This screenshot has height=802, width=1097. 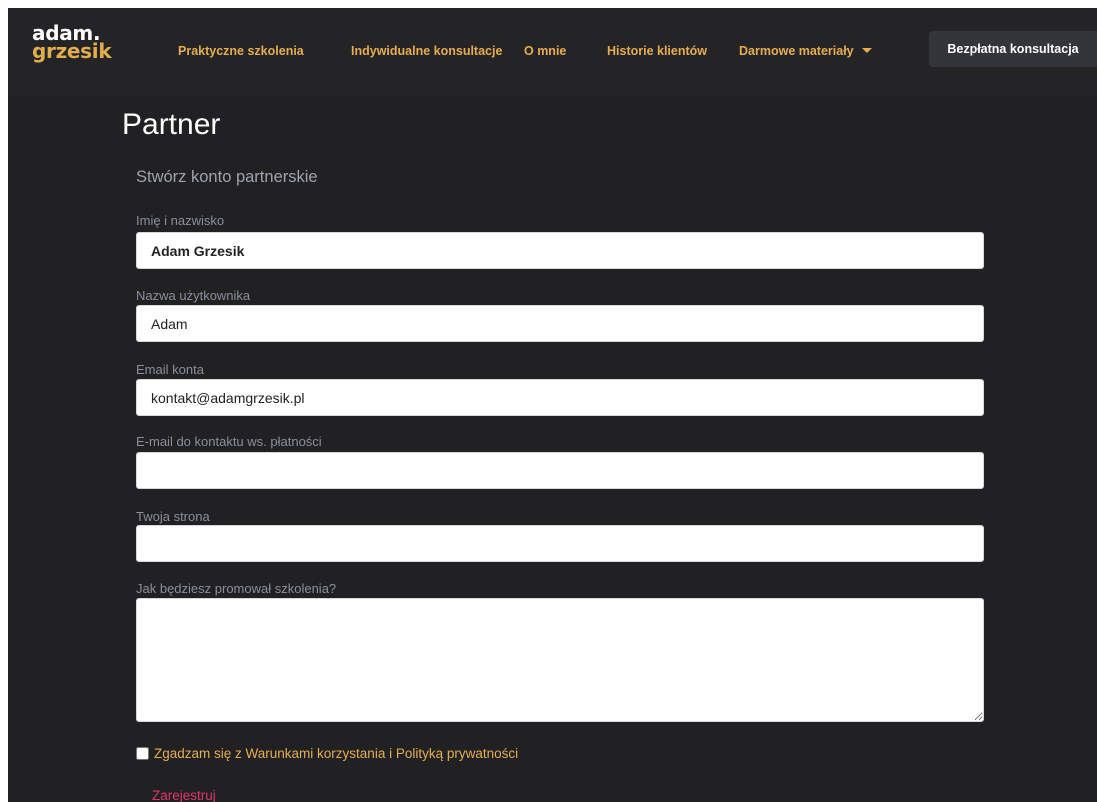 What do you see at coordinates (227, 177) in the screenshot?
I see `page-subtitle: Stwórz konto partnerskie` at bounding box center [227, 177].